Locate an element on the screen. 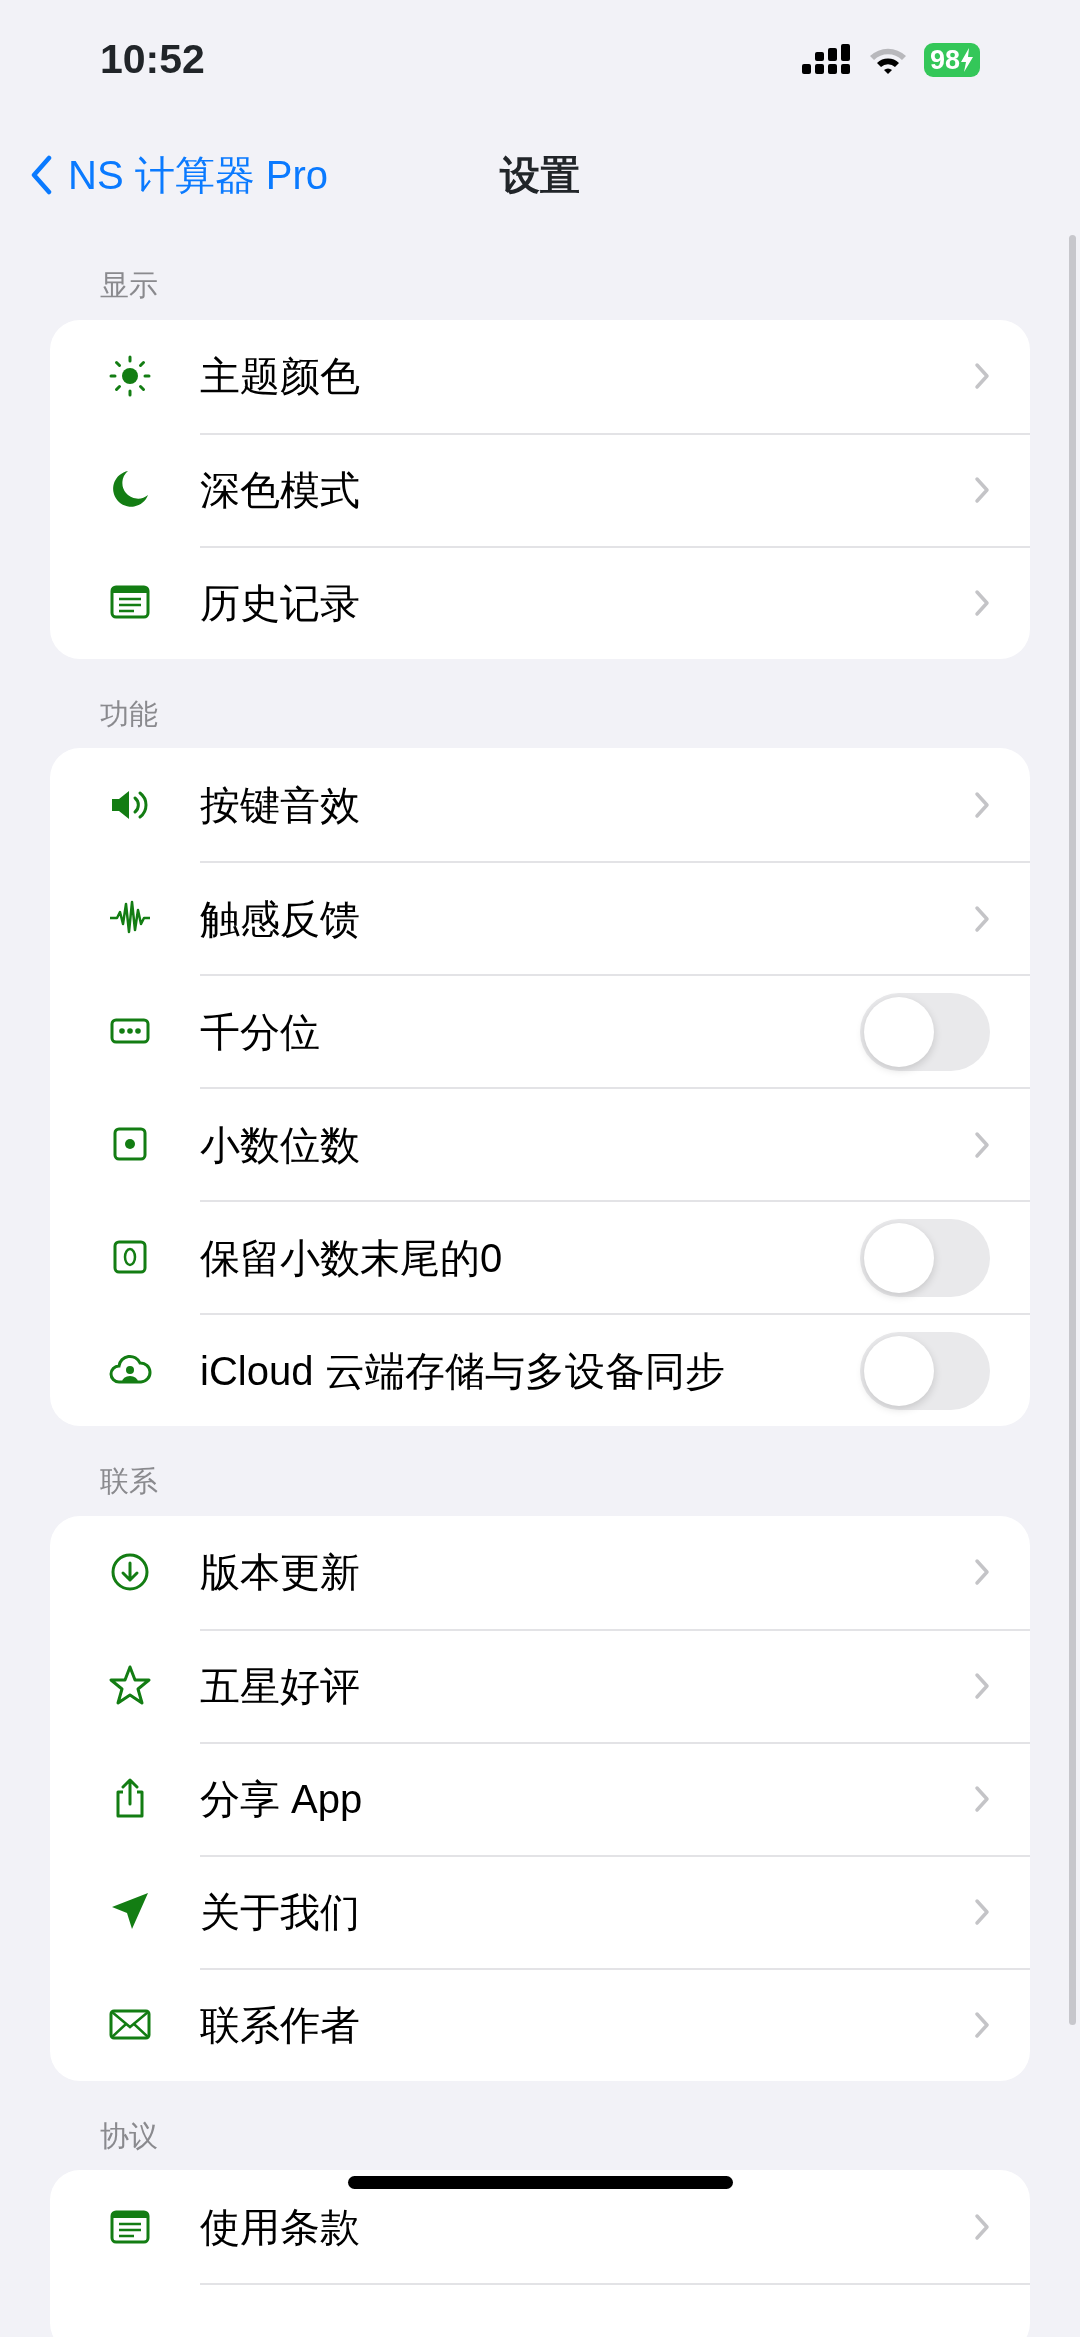 The image size is (1080, 2337). sun-icon is located at coordinates (130, 376).